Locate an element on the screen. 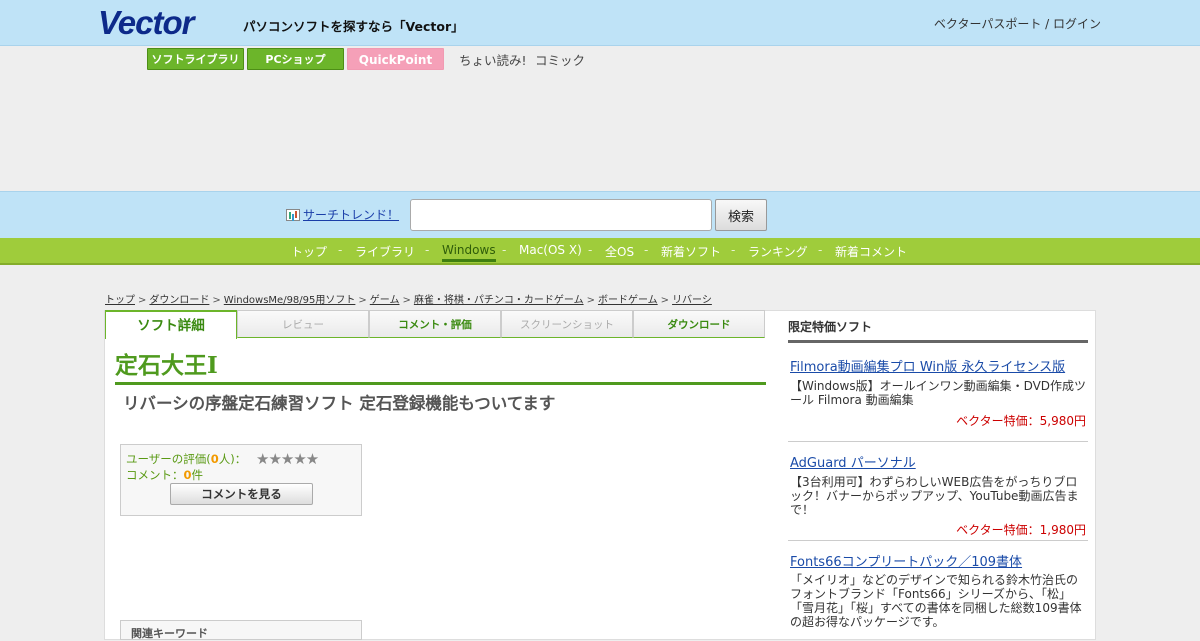 Image resolution: width=1200 pixels, height=641 pixels. service-tab-quickpoint: QuickPoint is located at coordinates (395, 59).